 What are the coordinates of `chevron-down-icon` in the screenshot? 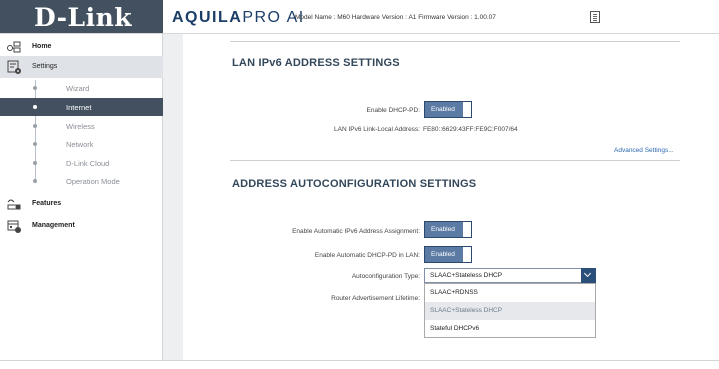 It's located at (588, 275).